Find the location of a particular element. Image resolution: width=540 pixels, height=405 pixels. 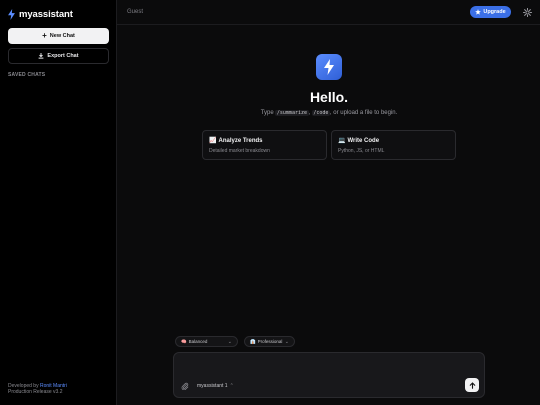

code-command: /code is located at coordinates (320, 113).